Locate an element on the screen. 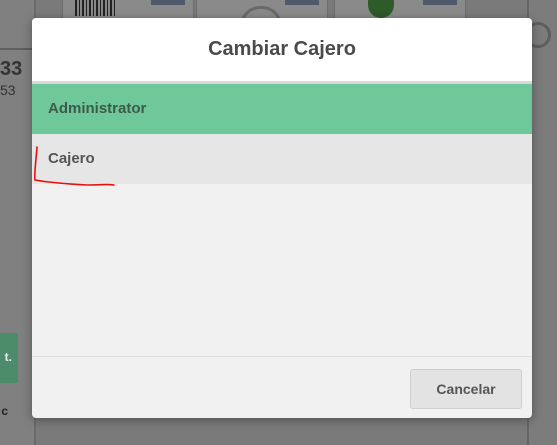 This screenshot has width=557, height=445. cashier-item-cajero: Cajero is located at coordinates (282, 159).